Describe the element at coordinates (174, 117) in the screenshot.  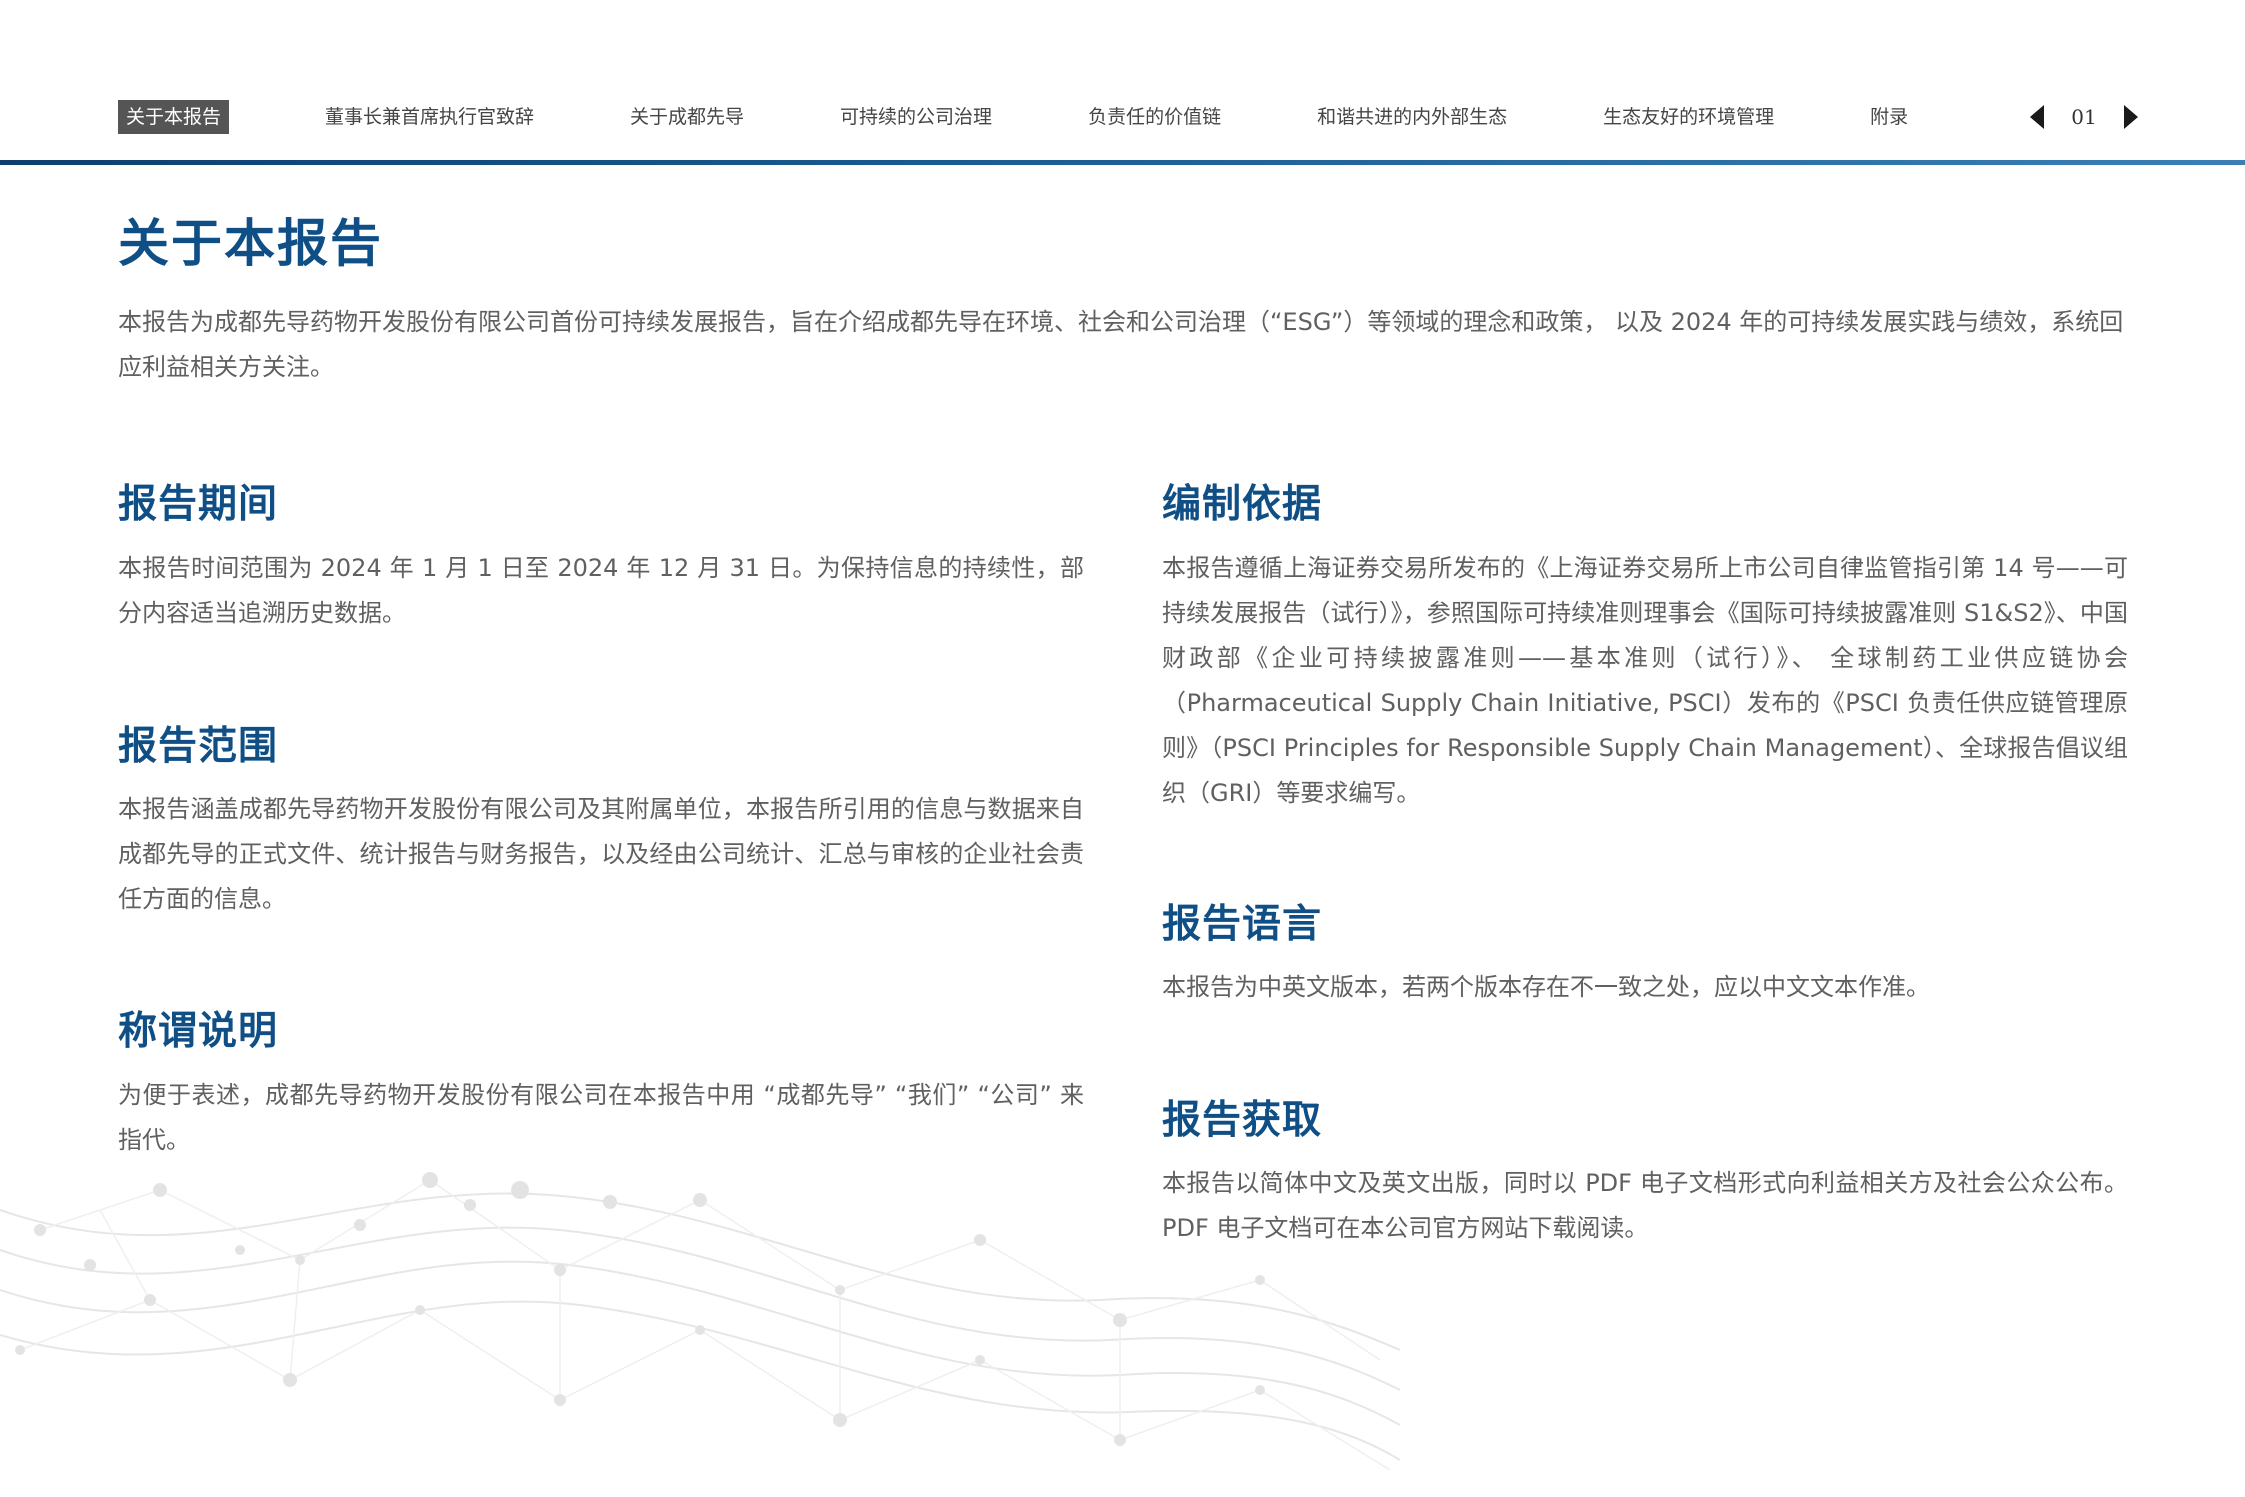
I see `nav-tab-about-report: 关于本报告` at that location.